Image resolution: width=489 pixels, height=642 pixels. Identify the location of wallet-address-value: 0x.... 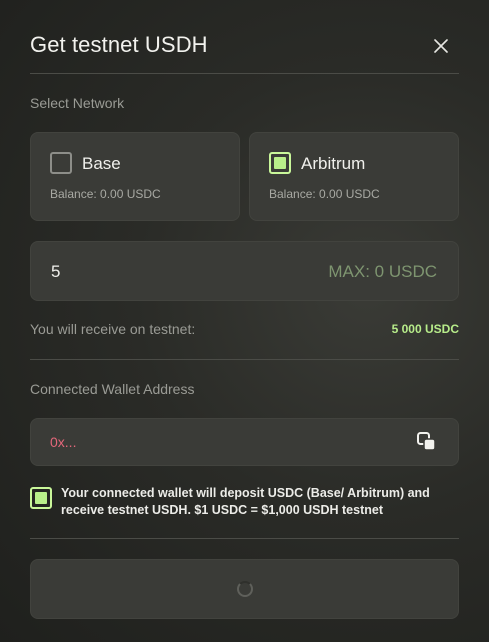
(63, 442).